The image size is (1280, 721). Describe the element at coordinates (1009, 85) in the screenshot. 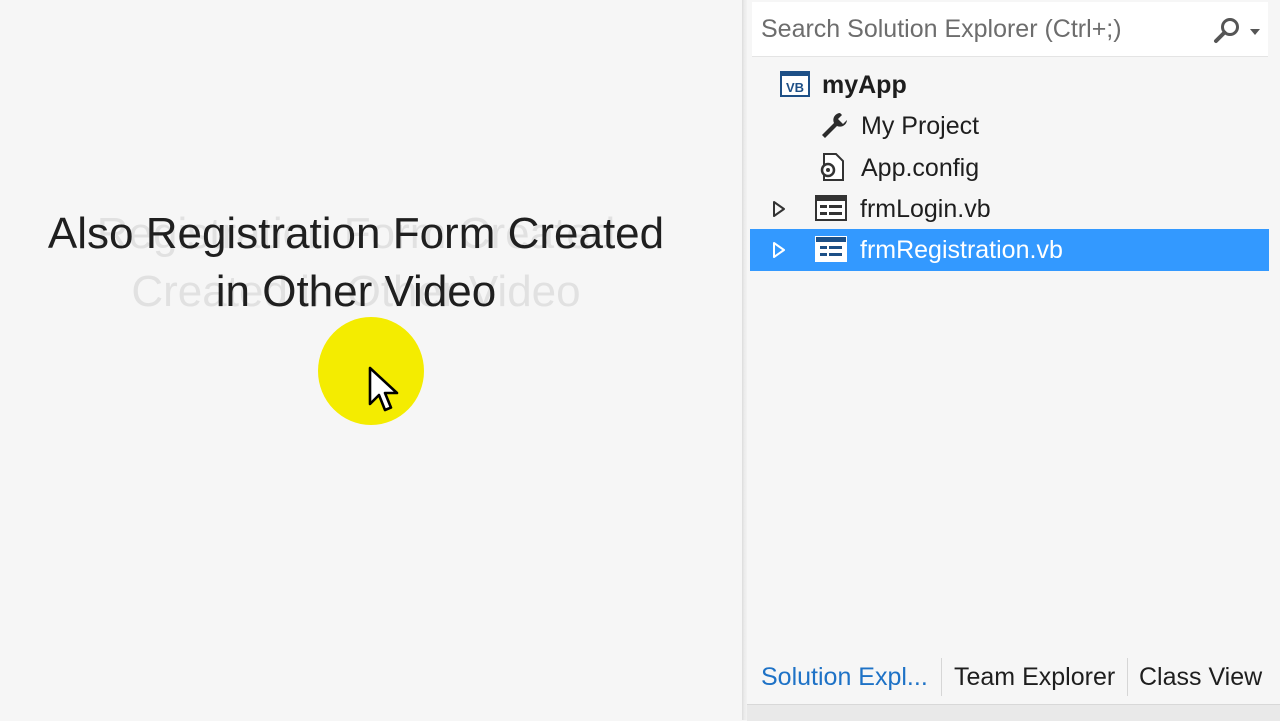

I see `tree-item-myapp: VB myApp` at that location.